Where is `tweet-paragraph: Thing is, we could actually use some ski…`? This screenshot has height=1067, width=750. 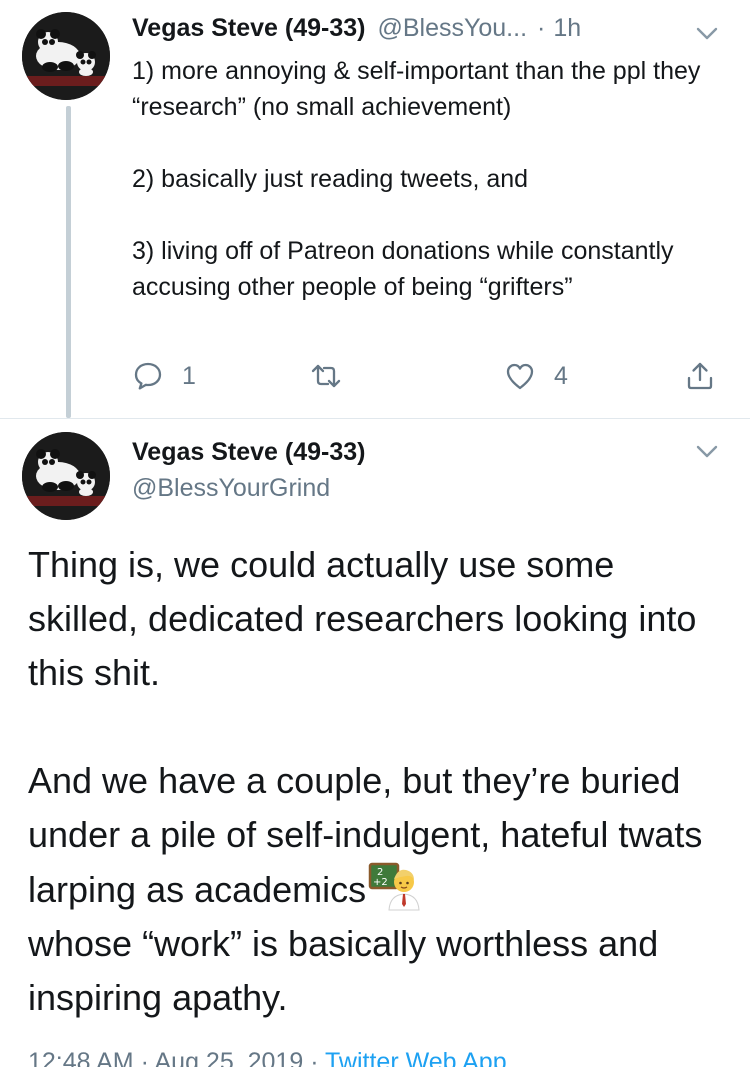 tweet-paragraph: Thing is, we could actually use some ski… is located at coordinates (362, 618).